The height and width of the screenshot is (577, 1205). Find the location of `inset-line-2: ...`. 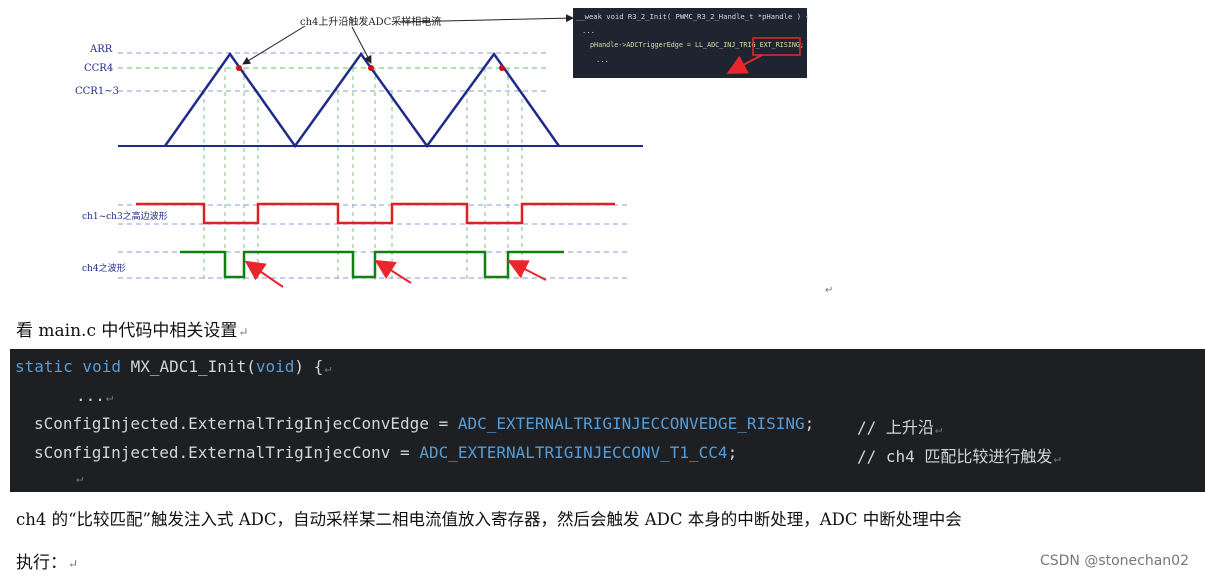

inset-line-2: ... is located at coordinates (588, 30).